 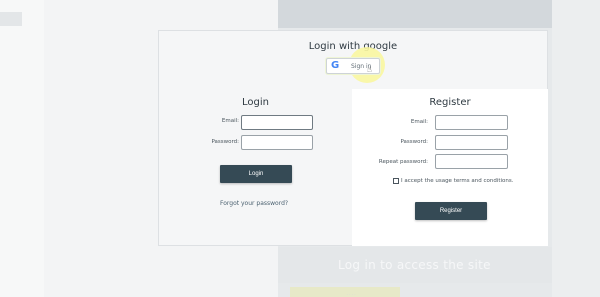 What do you see at coordinates (353, 46) in the screenshot?
I see `google-login-title: Login with google` at bounding box center [353, 46].